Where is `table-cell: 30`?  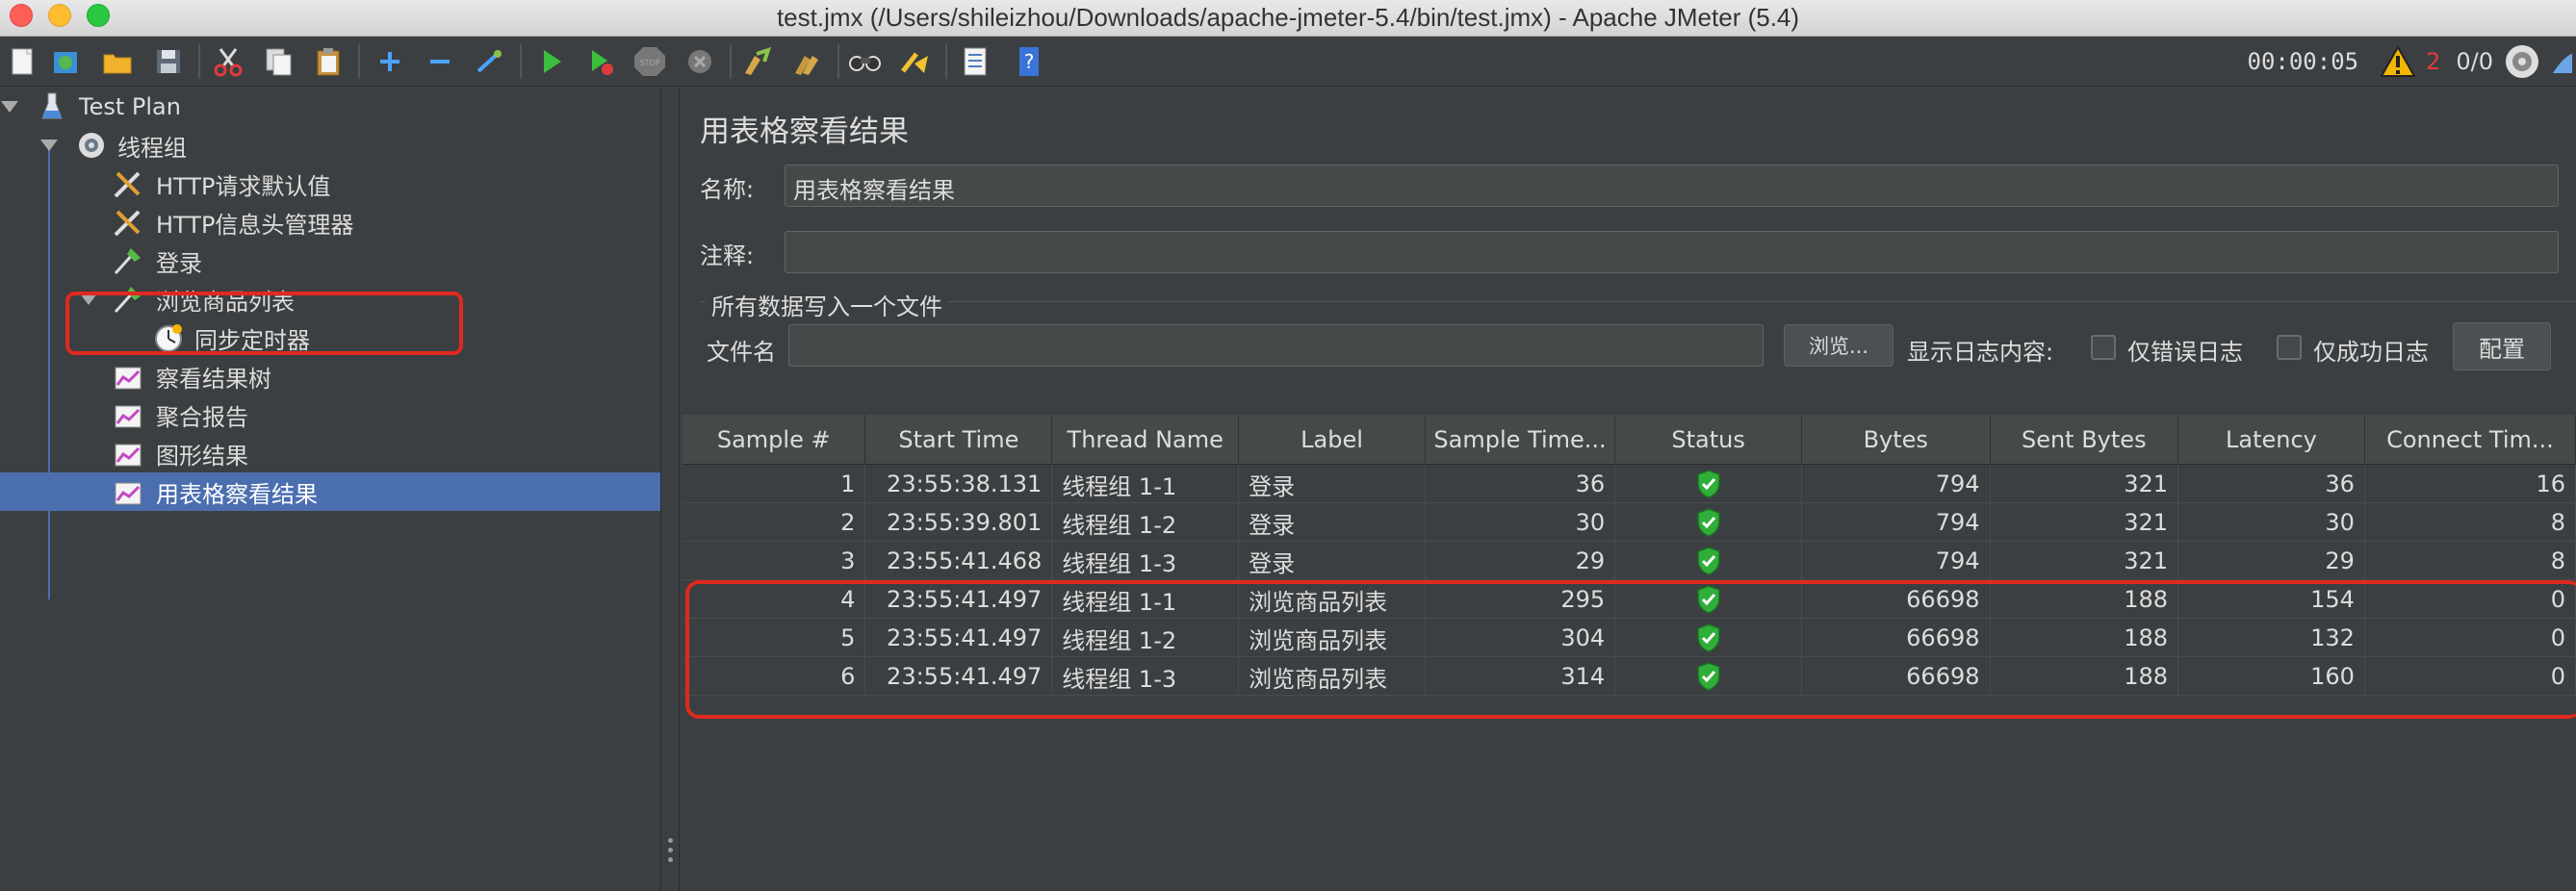 table-cell: 30 is located at coordinates (2271, 522).